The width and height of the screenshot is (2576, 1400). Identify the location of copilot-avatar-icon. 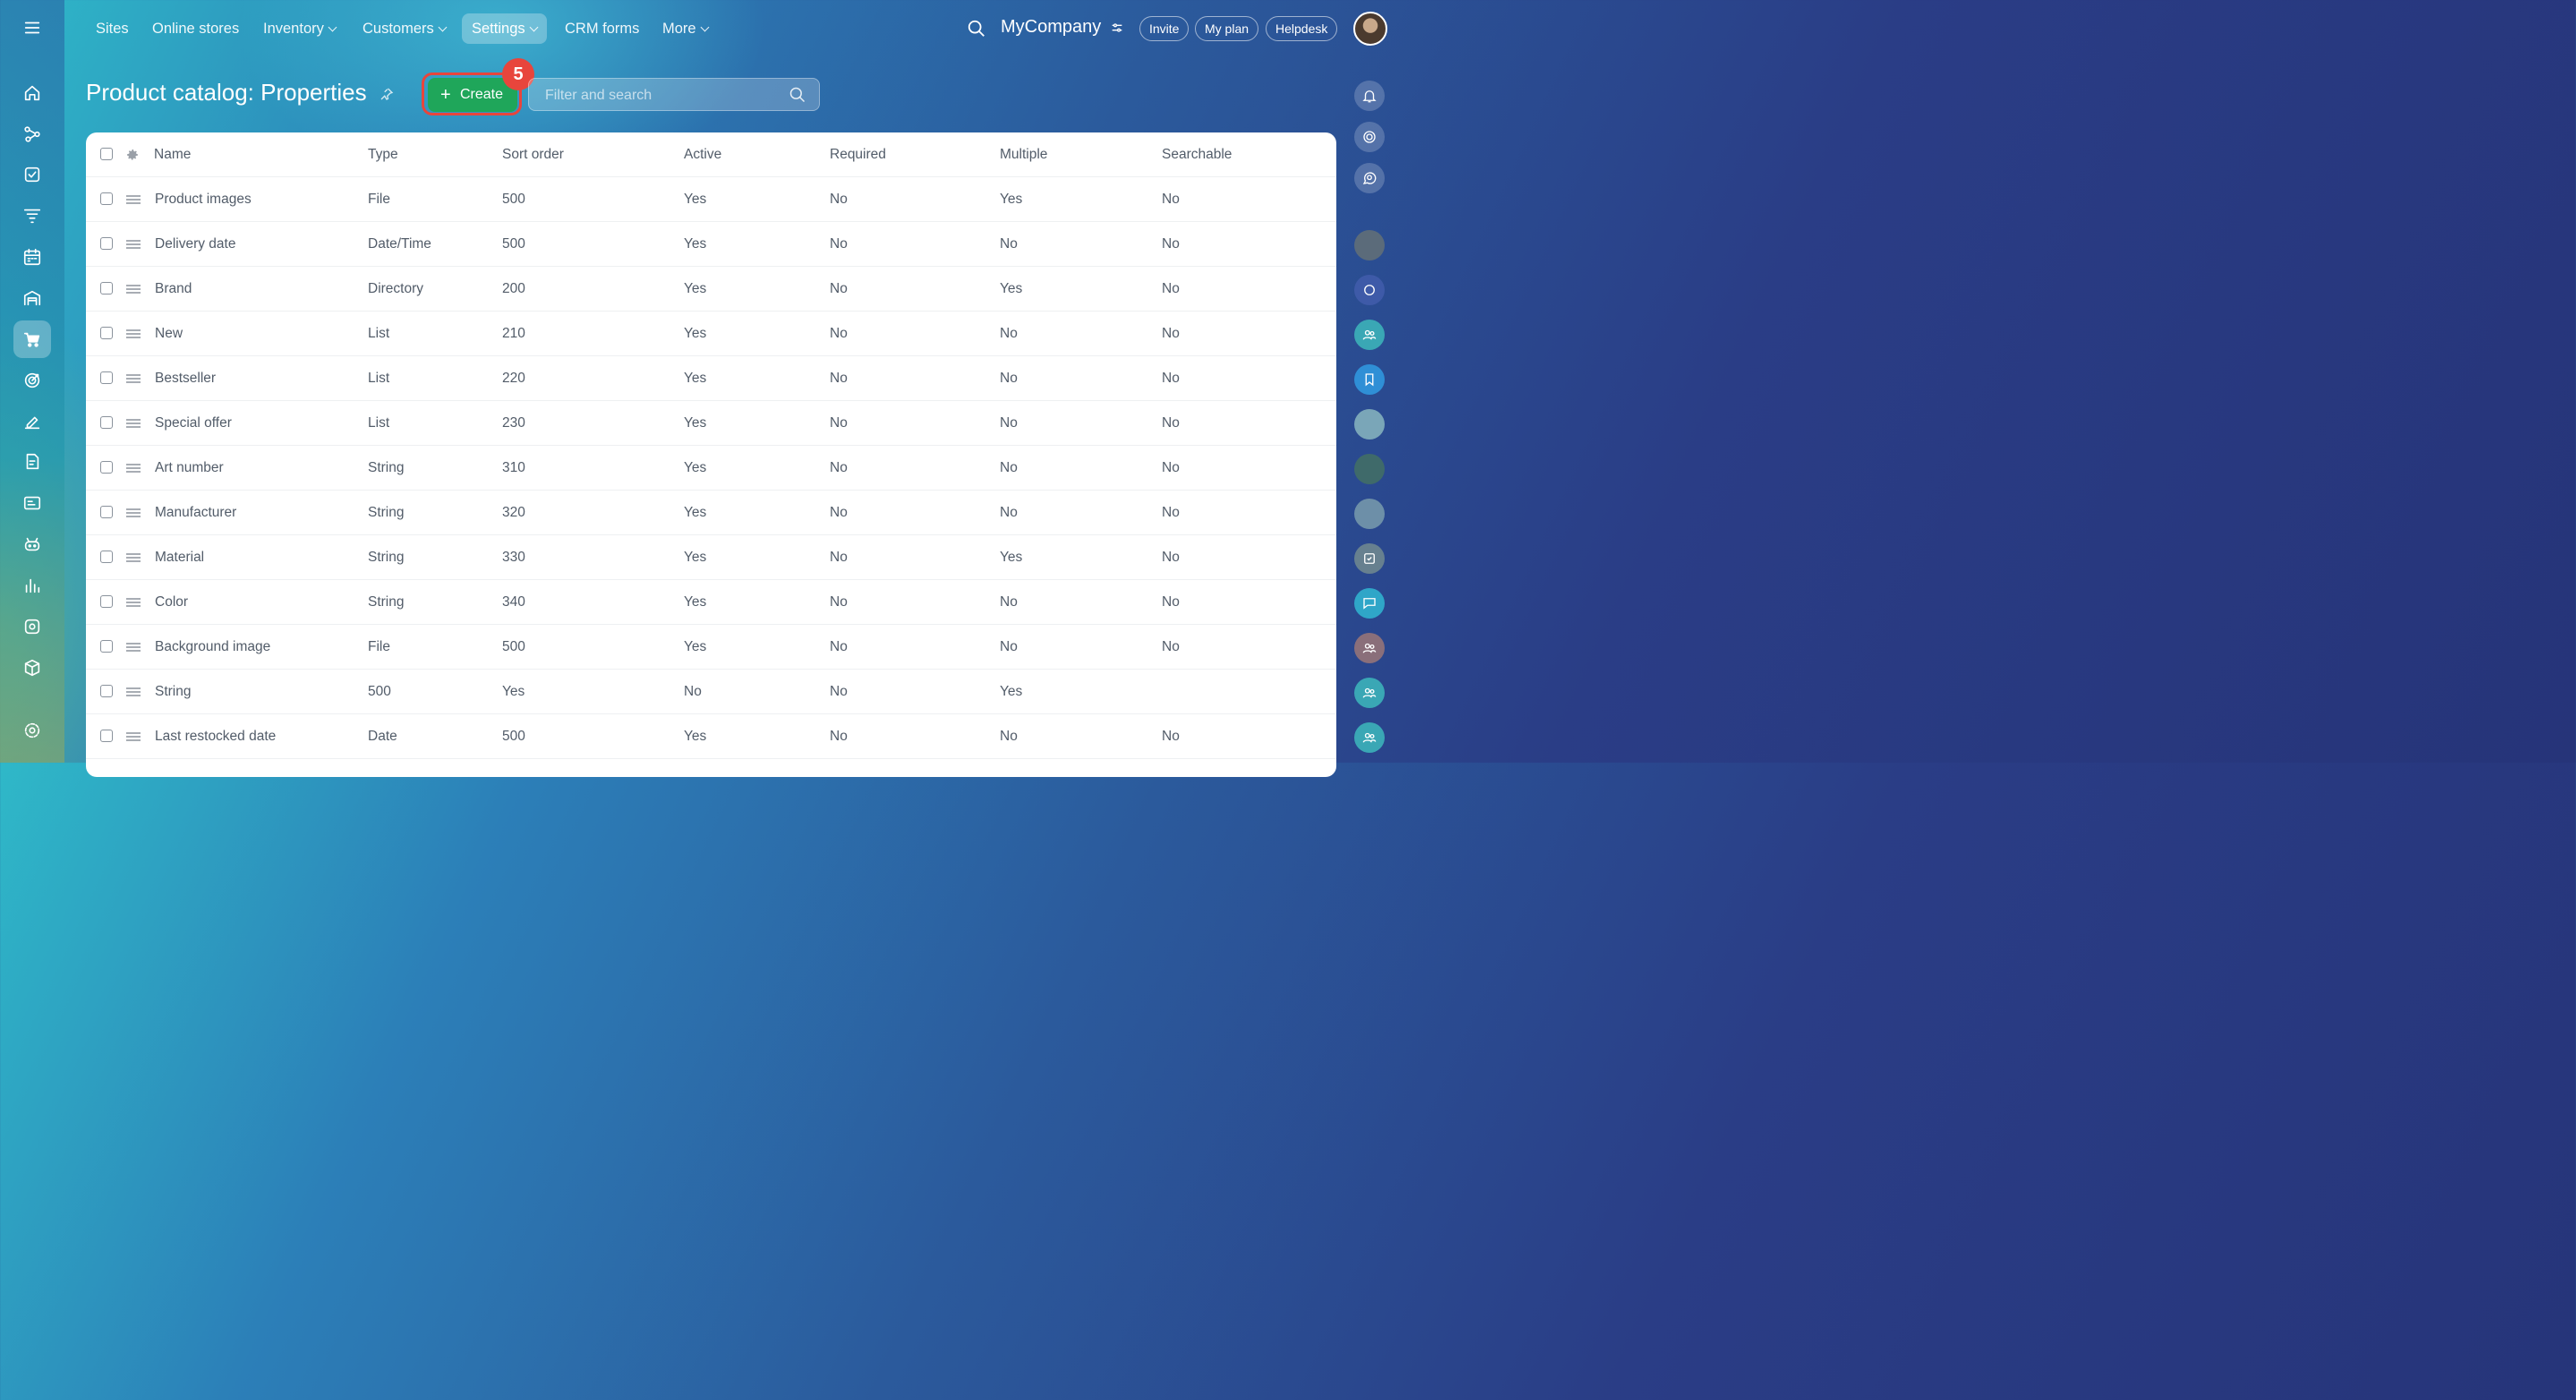
(1369, 290).